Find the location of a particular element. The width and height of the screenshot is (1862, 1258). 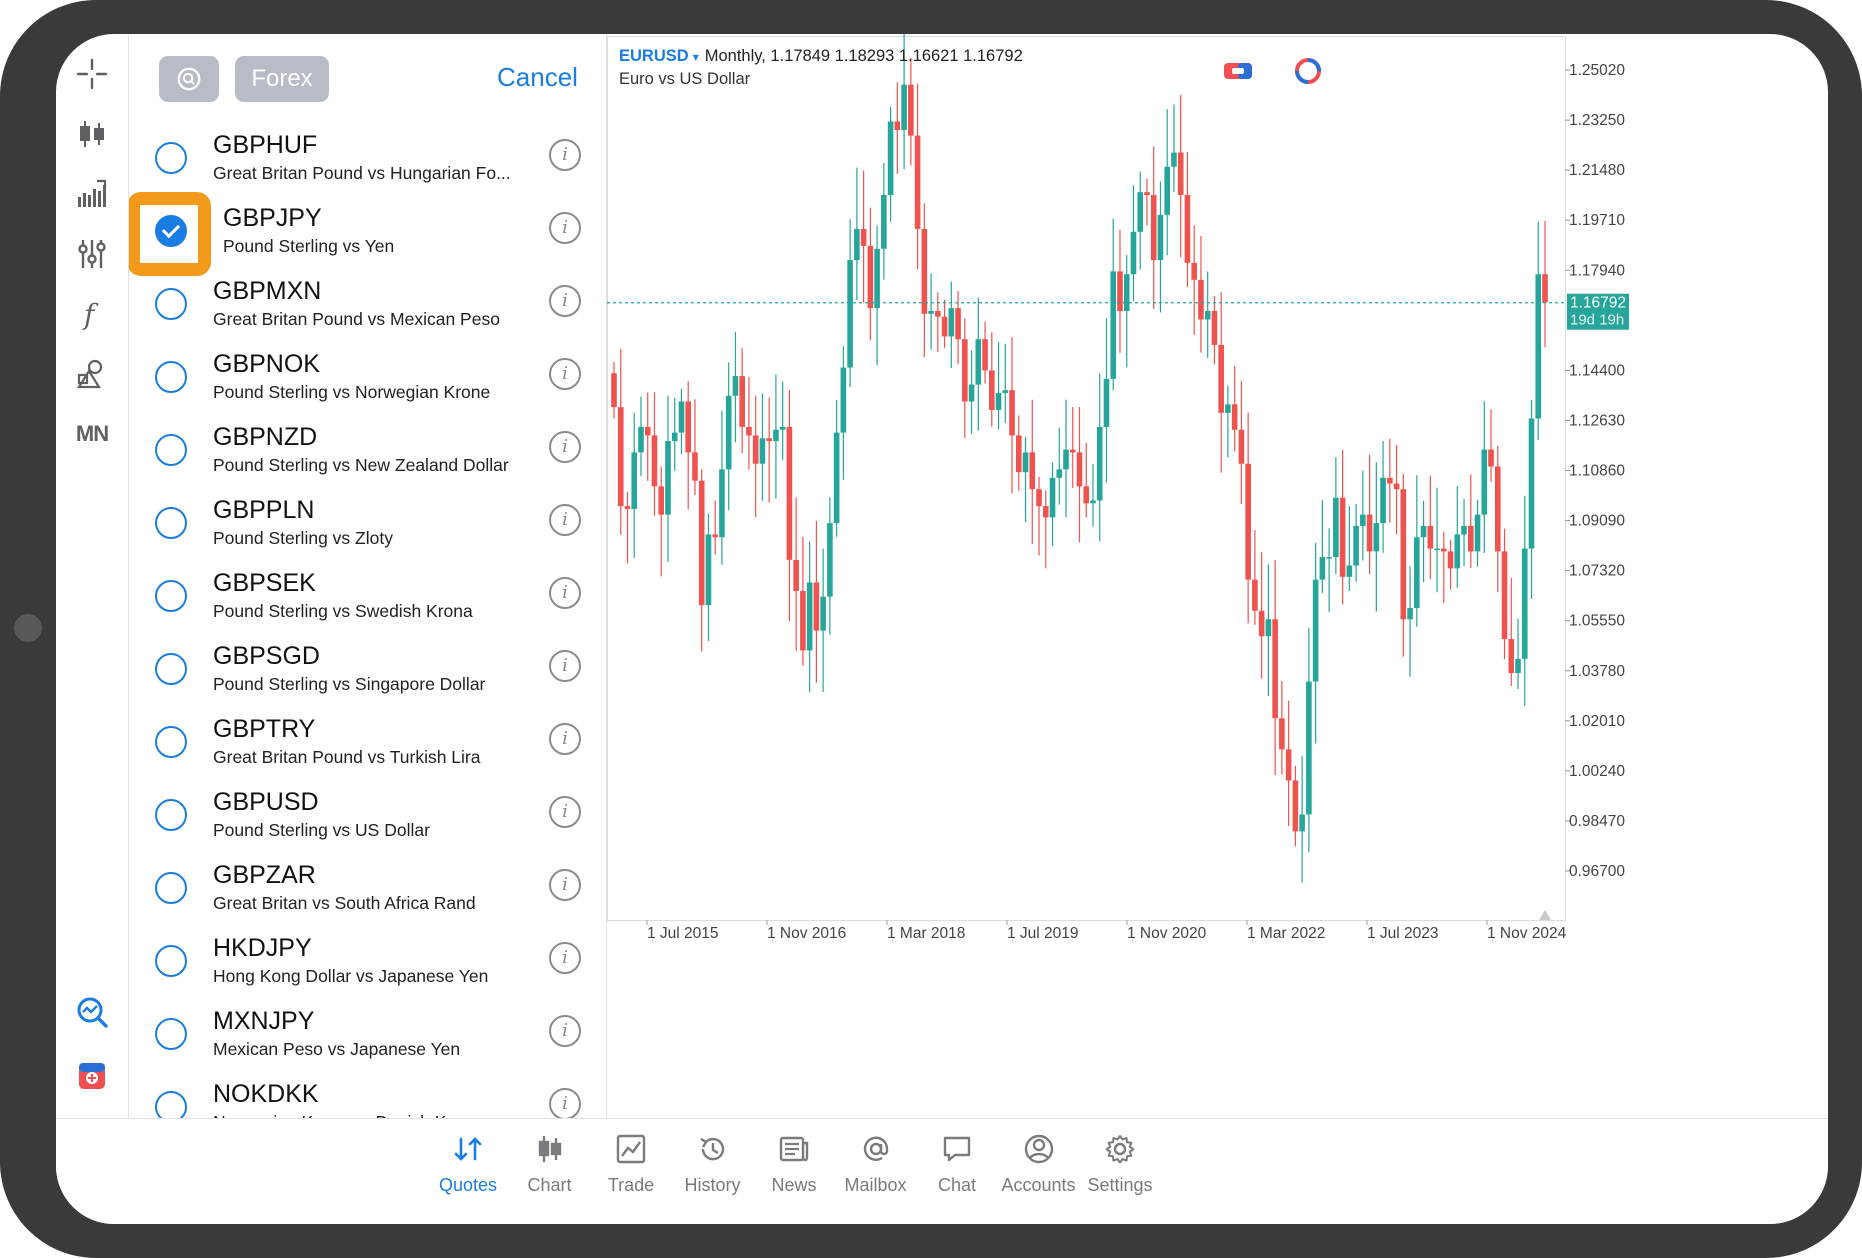

scroll-end-marker-icon is located at coordinates (1545, 915).